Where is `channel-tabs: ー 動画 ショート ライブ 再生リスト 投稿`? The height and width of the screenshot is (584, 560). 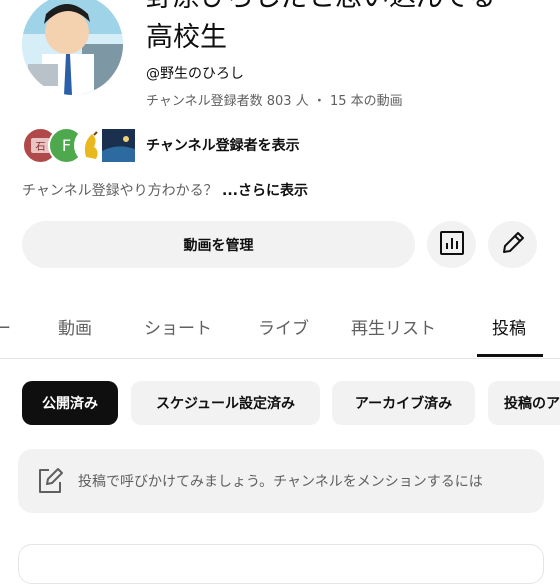 channel-tabs: ー 動画 ショート ライブ 再生リスト 投稿 is located at coordinates (280, 327).